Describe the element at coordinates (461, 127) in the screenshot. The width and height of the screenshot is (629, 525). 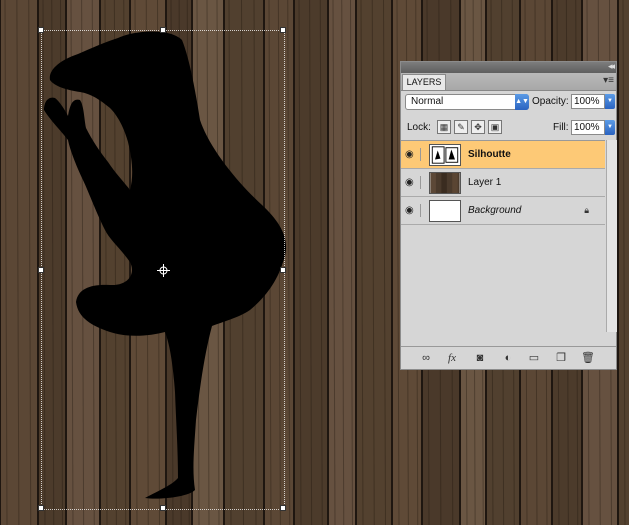
I see `lock-image-pixels-icon: ✎` at that location.